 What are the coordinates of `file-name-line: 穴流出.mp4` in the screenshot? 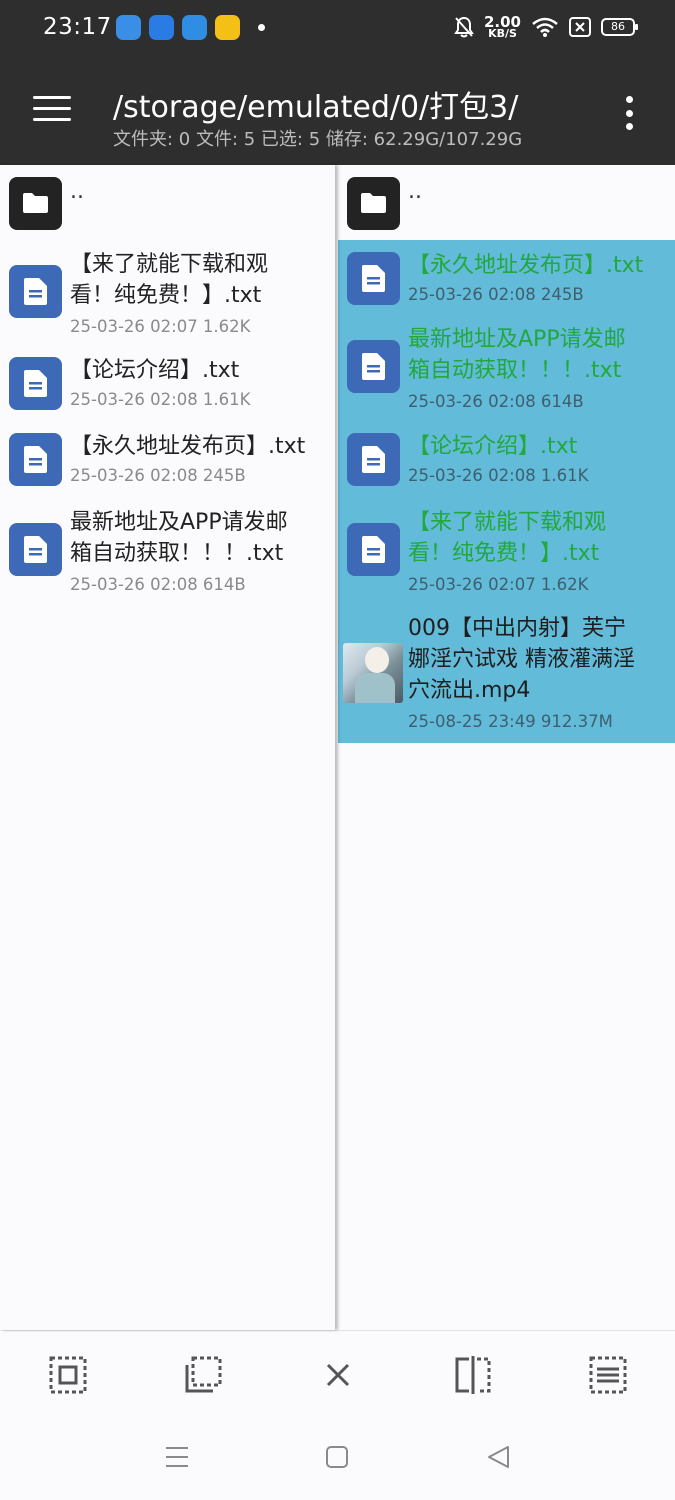 It's located at (469, 690).